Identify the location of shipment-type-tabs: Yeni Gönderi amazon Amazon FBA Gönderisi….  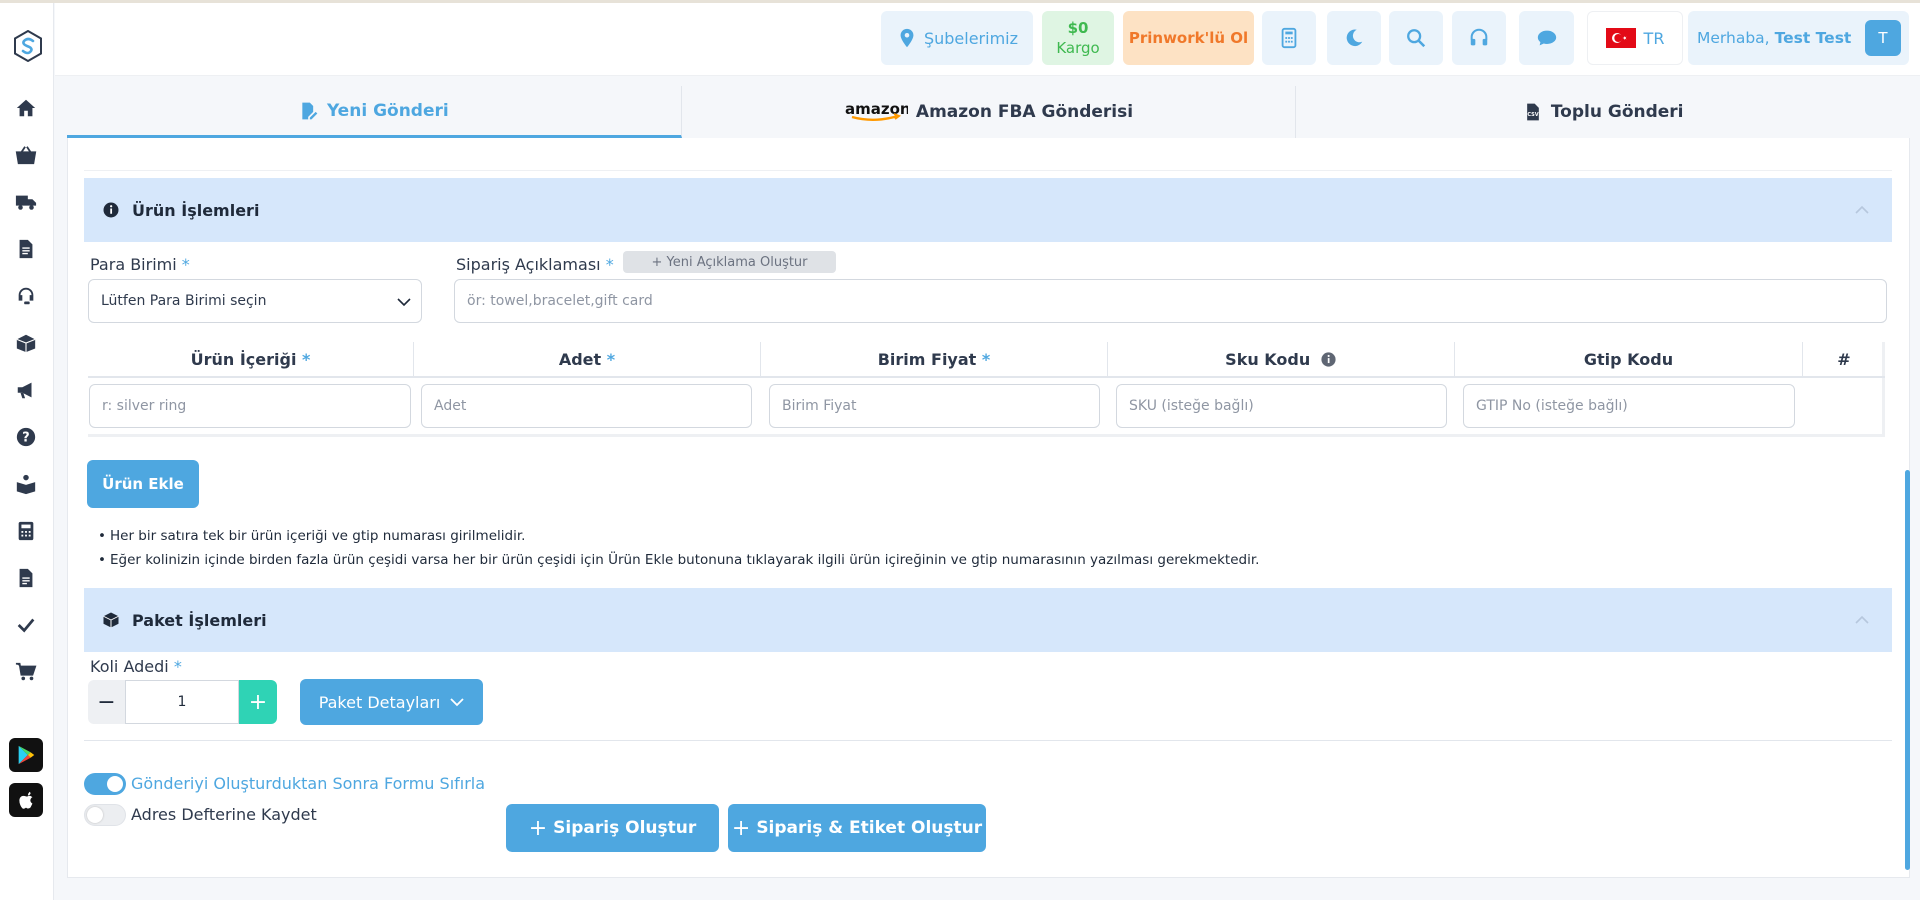
(988, 112).